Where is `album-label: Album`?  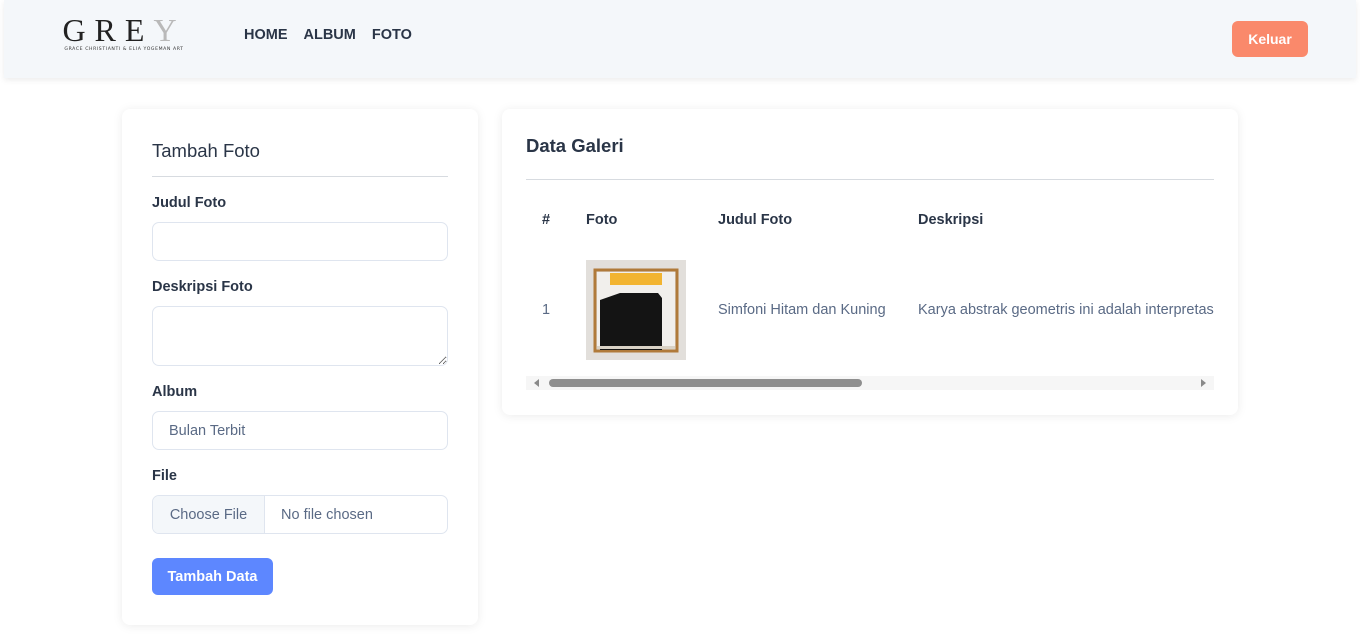
album-label: Album is located at coordinates (175, 392).